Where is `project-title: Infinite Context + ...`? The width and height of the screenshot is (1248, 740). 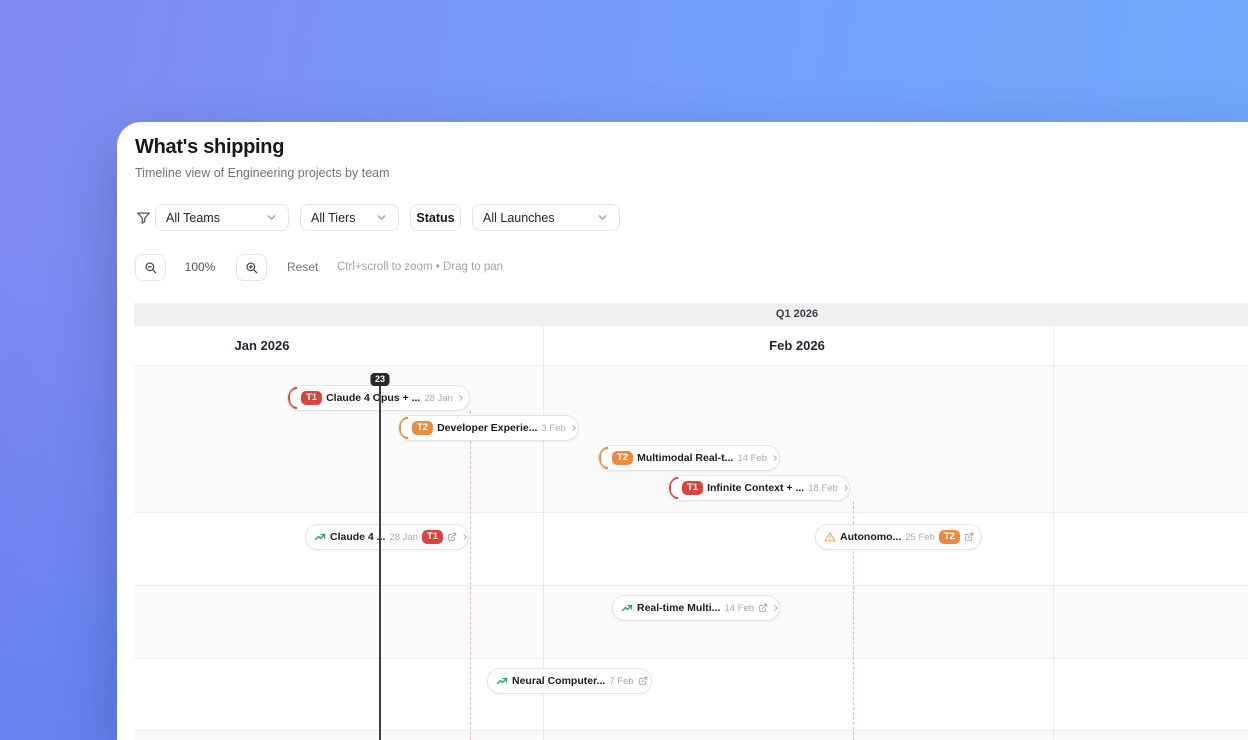
project-title: Infinite Context + ... is located at coordinates (756, 488).